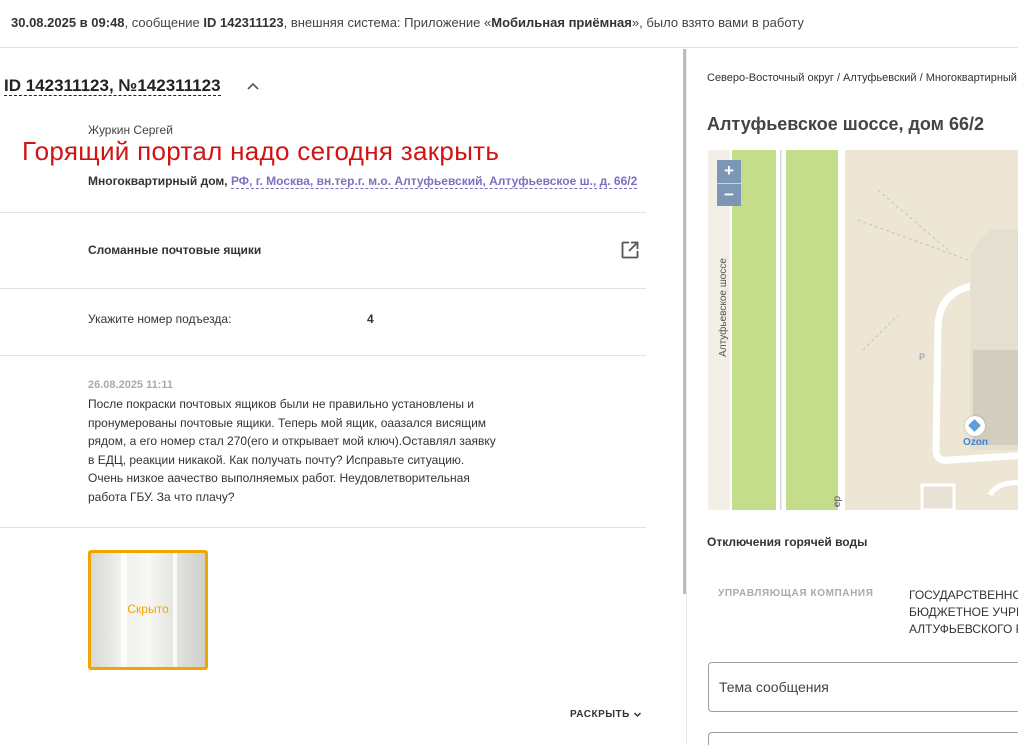  What do you see at coordinates (863, 738) in the screenshot?
I see `message-field` at bounding box center [863, 738].